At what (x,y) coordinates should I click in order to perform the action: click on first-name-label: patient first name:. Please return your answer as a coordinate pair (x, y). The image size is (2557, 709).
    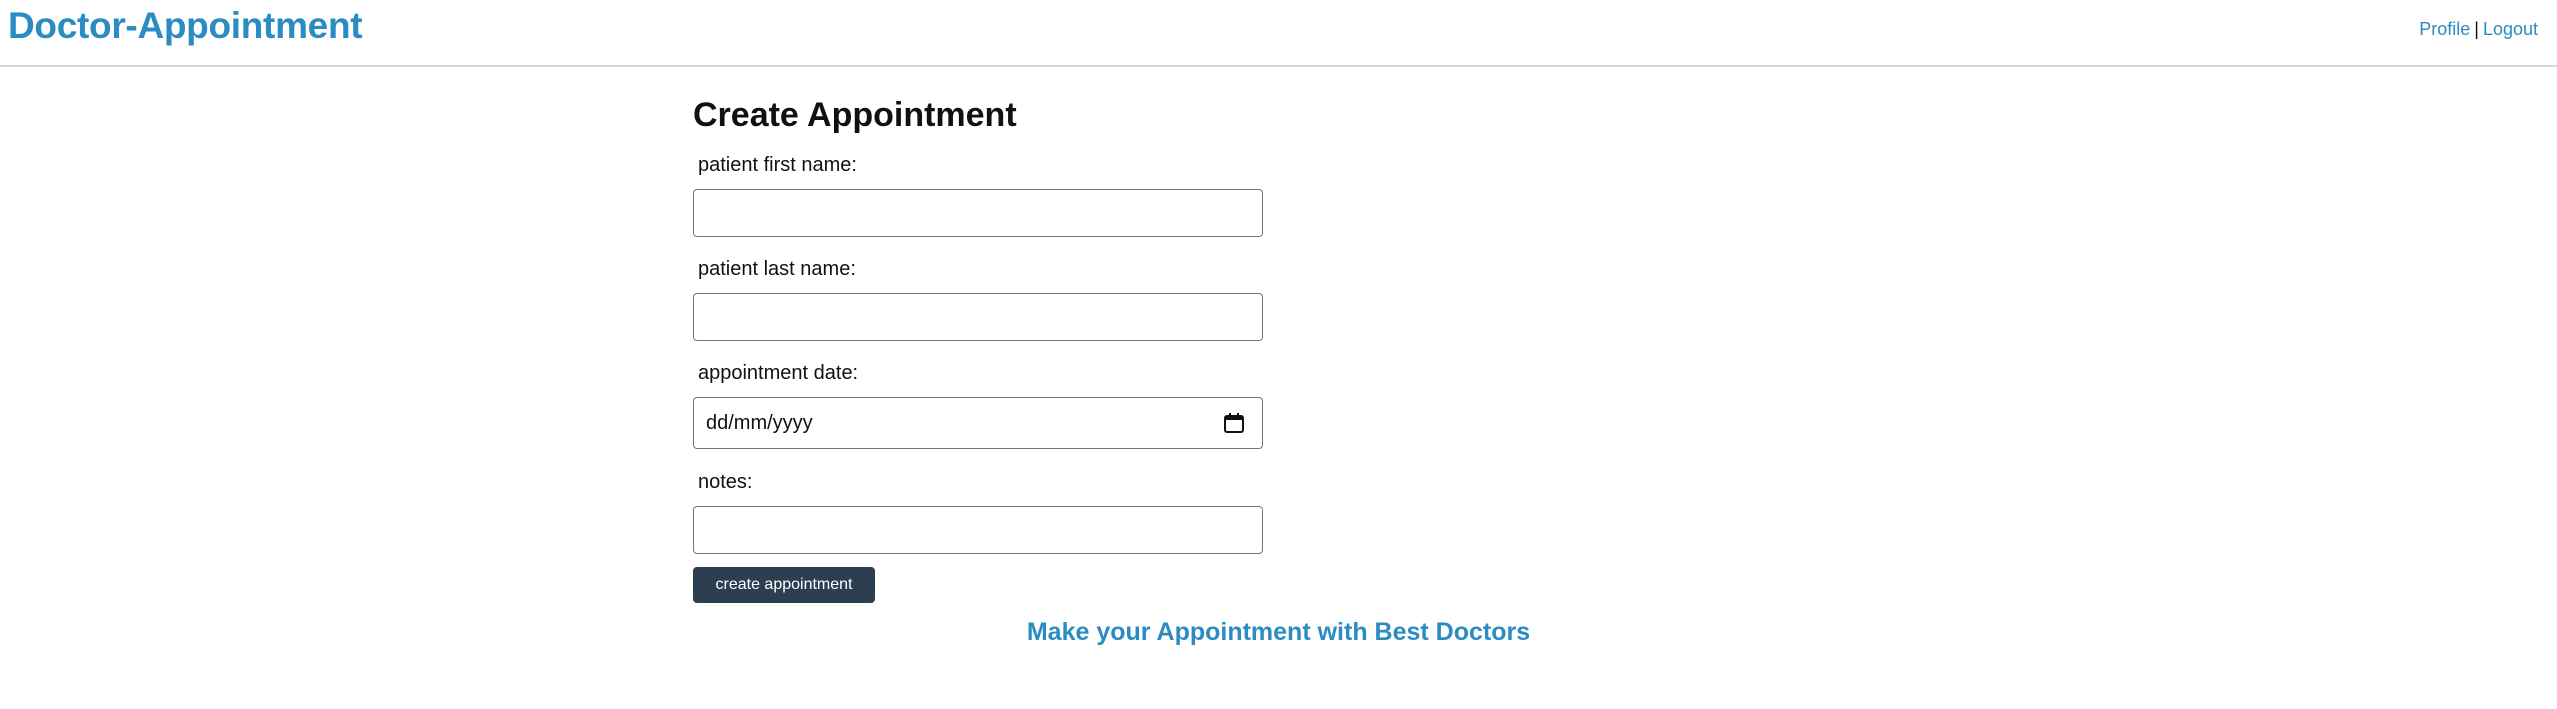
    Looking at the image, I should click on (777, 165).